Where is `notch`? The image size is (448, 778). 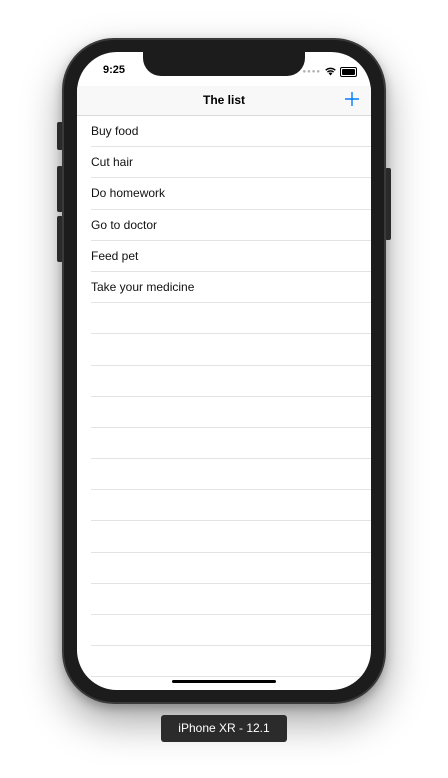 notch is located at coordinates (224, 64).